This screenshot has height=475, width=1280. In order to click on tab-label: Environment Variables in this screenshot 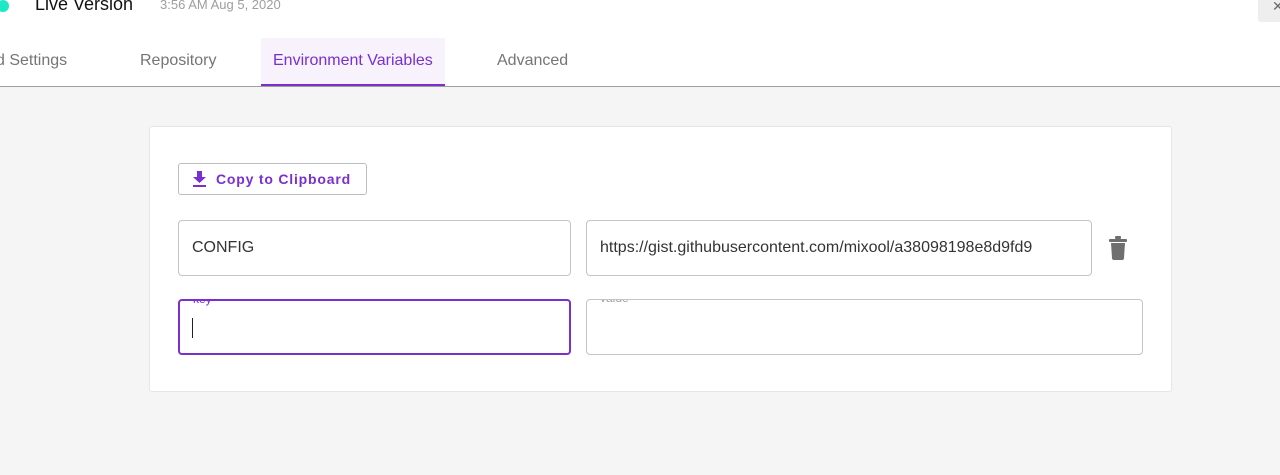, I will do `click(353, 60)`.